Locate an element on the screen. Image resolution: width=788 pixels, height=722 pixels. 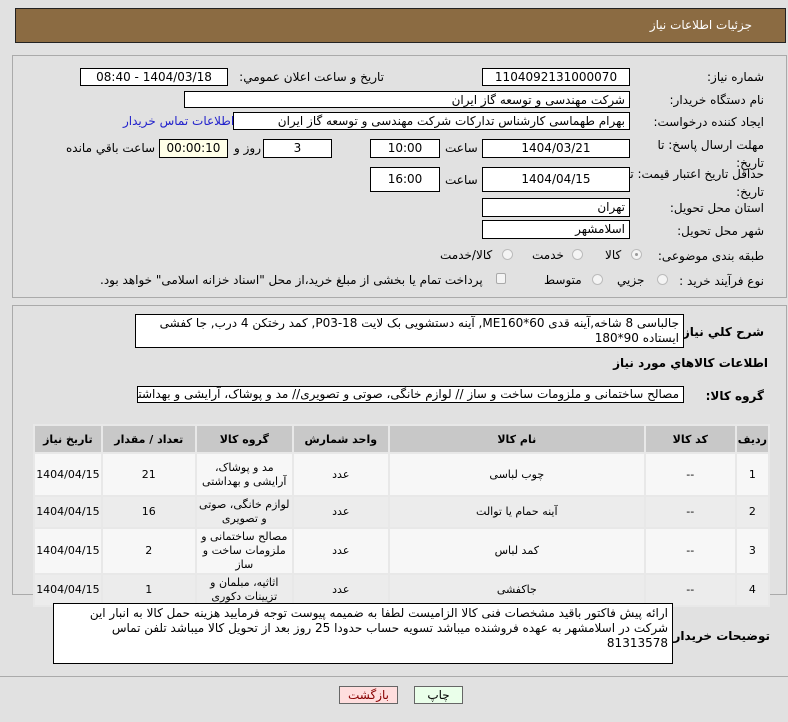
cell-name: چوب لباسی is located at coordinates (516, 474).